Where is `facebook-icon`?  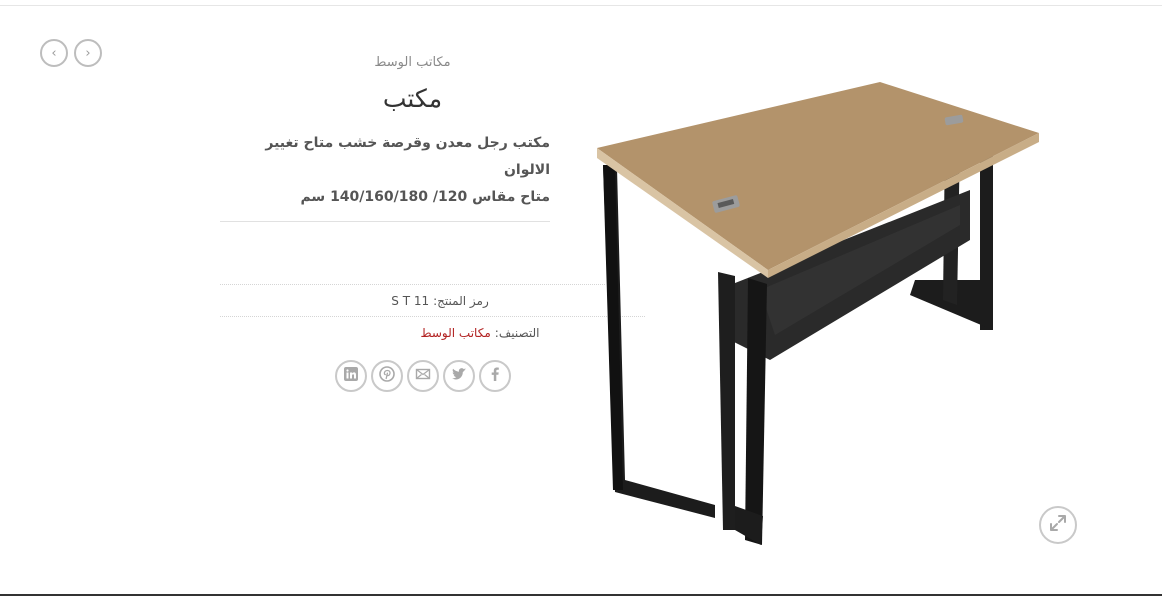 facebook-icon is located at coordinates (495, 376).